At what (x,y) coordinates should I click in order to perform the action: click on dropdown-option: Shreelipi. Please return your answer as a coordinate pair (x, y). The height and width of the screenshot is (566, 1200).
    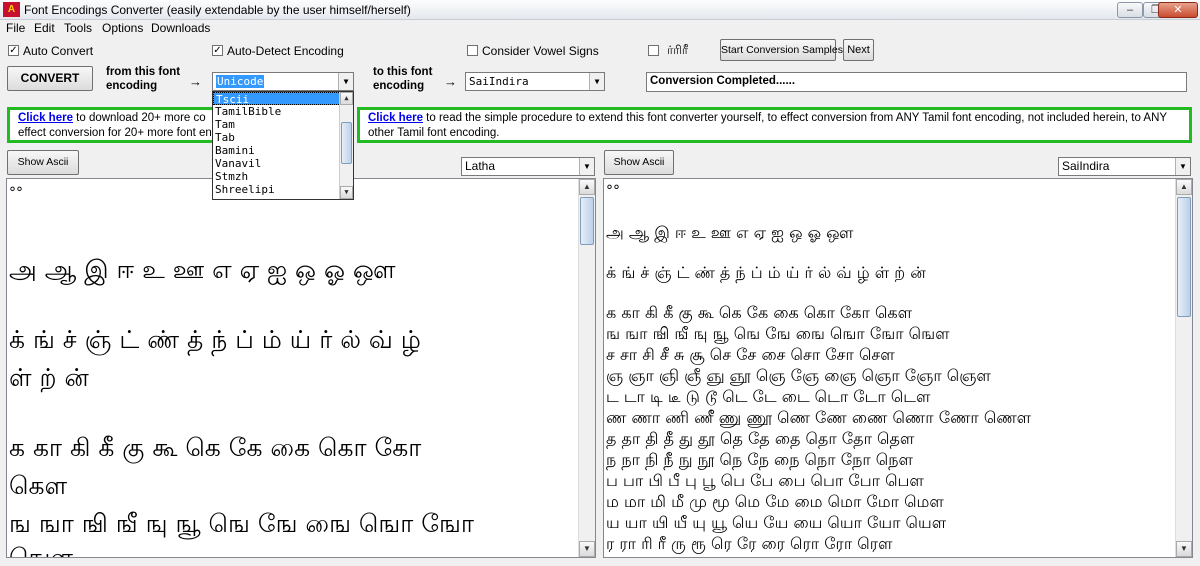
    Looking at the image, I should click on (283, 189).